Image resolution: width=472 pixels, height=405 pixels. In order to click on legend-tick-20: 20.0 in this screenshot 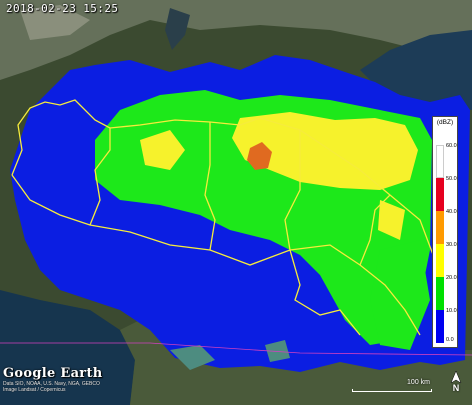, I will do `click(451, 278)`.